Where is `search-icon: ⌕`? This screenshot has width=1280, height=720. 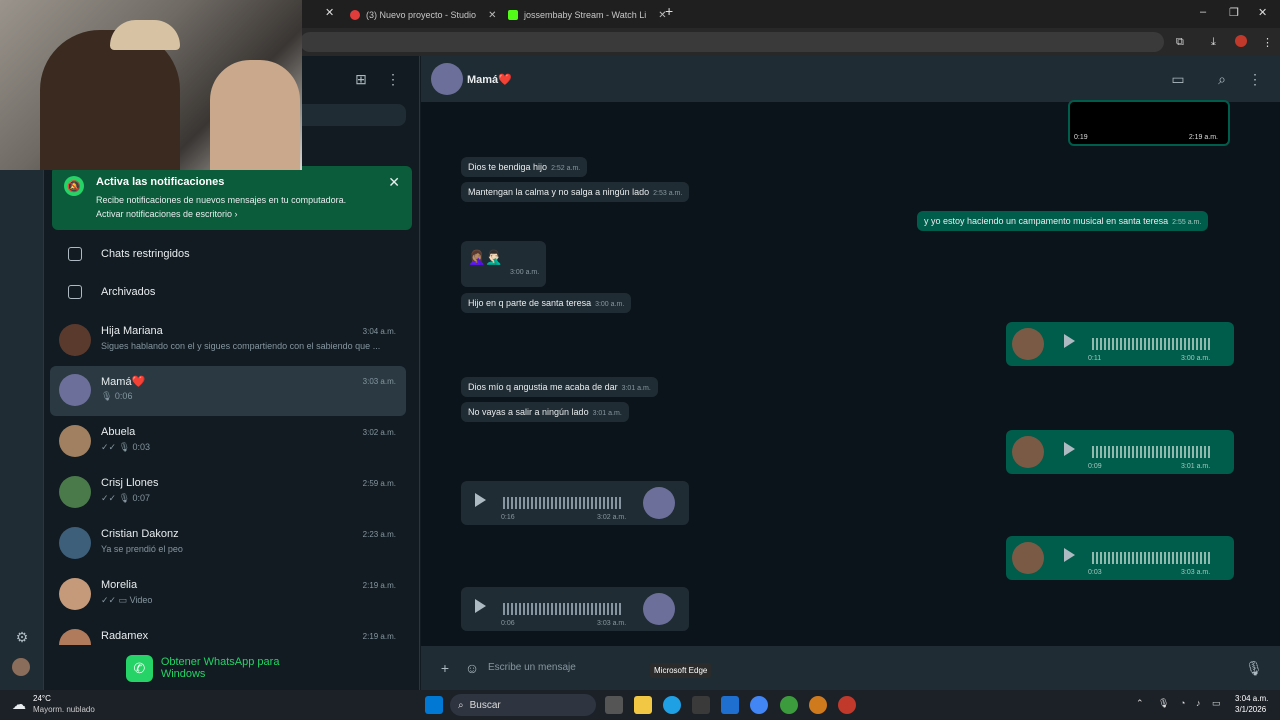 search-icon: ⌕ is located at coordinates (1222, 79).